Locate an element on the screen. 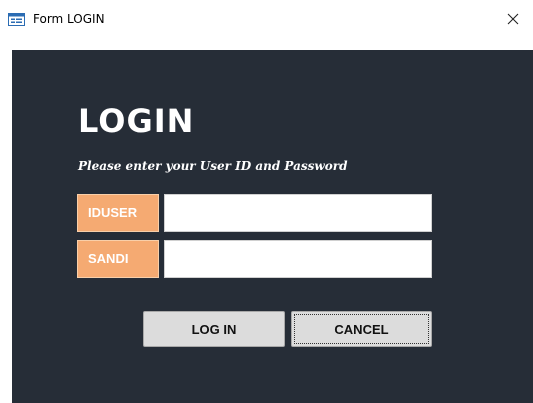 The width and height of the screenshot is (533, 403). window-title: Form LOGIN is located at coordinates (69, 19).